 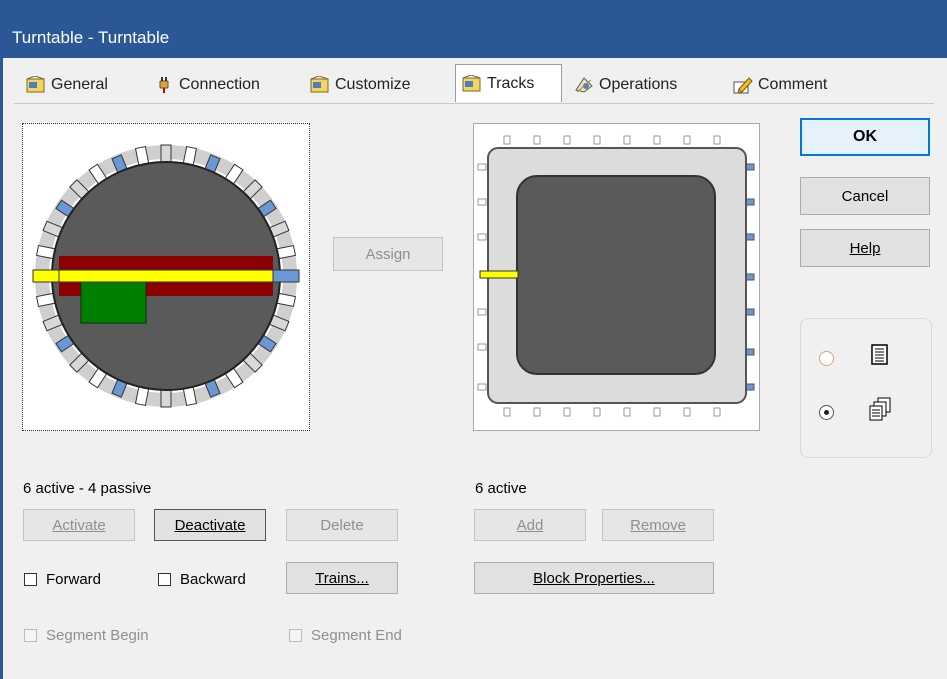 I want to click on comment-pencil-icon, so click(x=743, y=85).